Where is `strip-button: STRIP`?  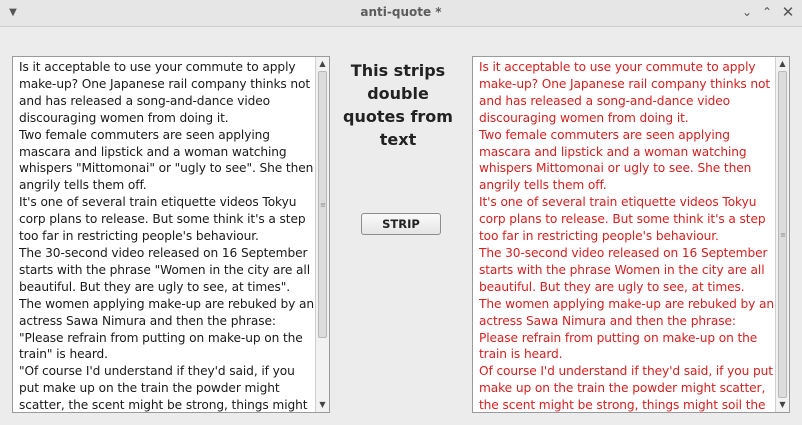 strip-button: STRIP is located at coordinates (401, 224).